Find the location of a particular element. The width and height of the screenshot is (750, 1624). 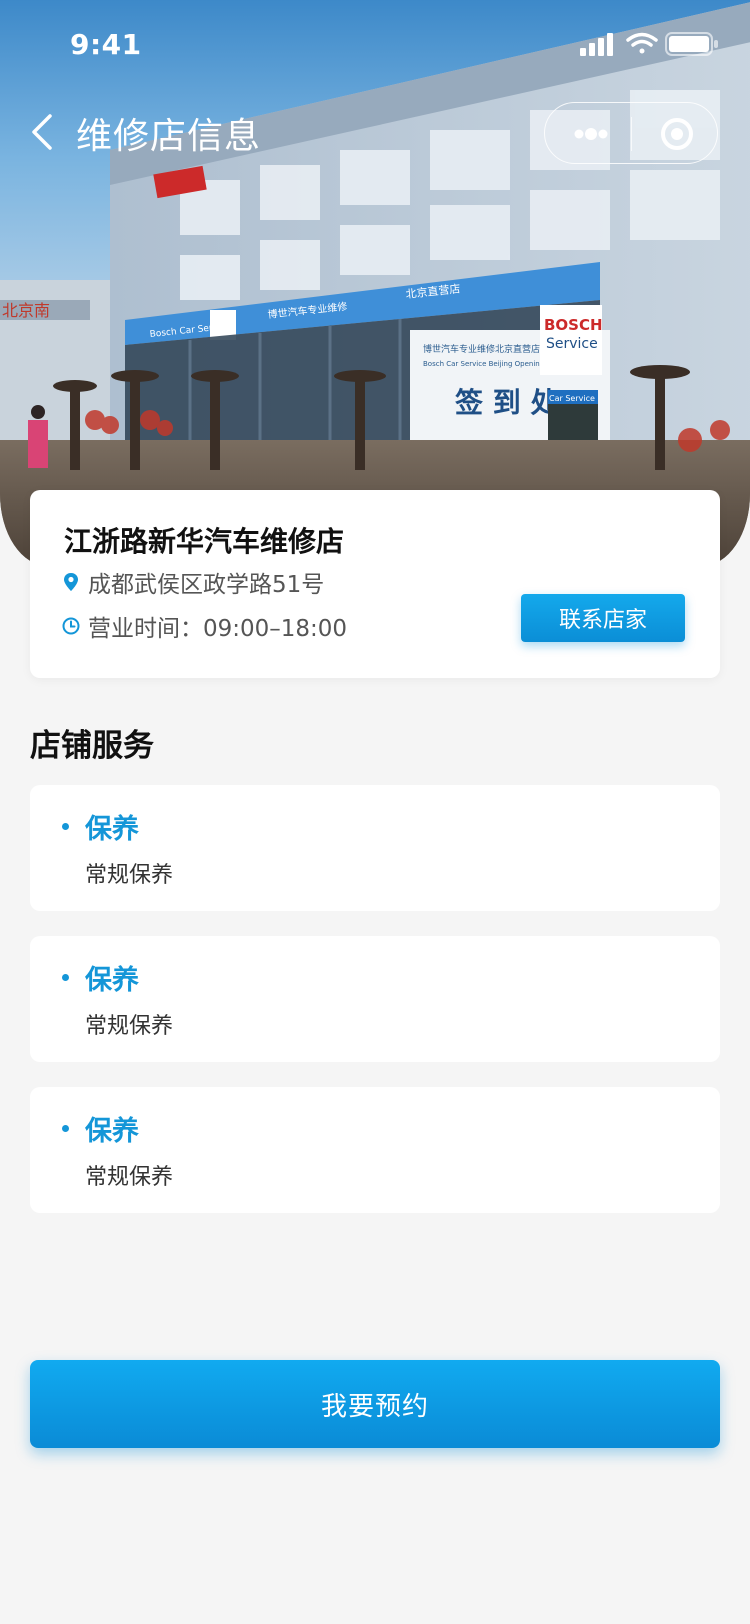

location-pin-icon is located at coordinates (71, 582).